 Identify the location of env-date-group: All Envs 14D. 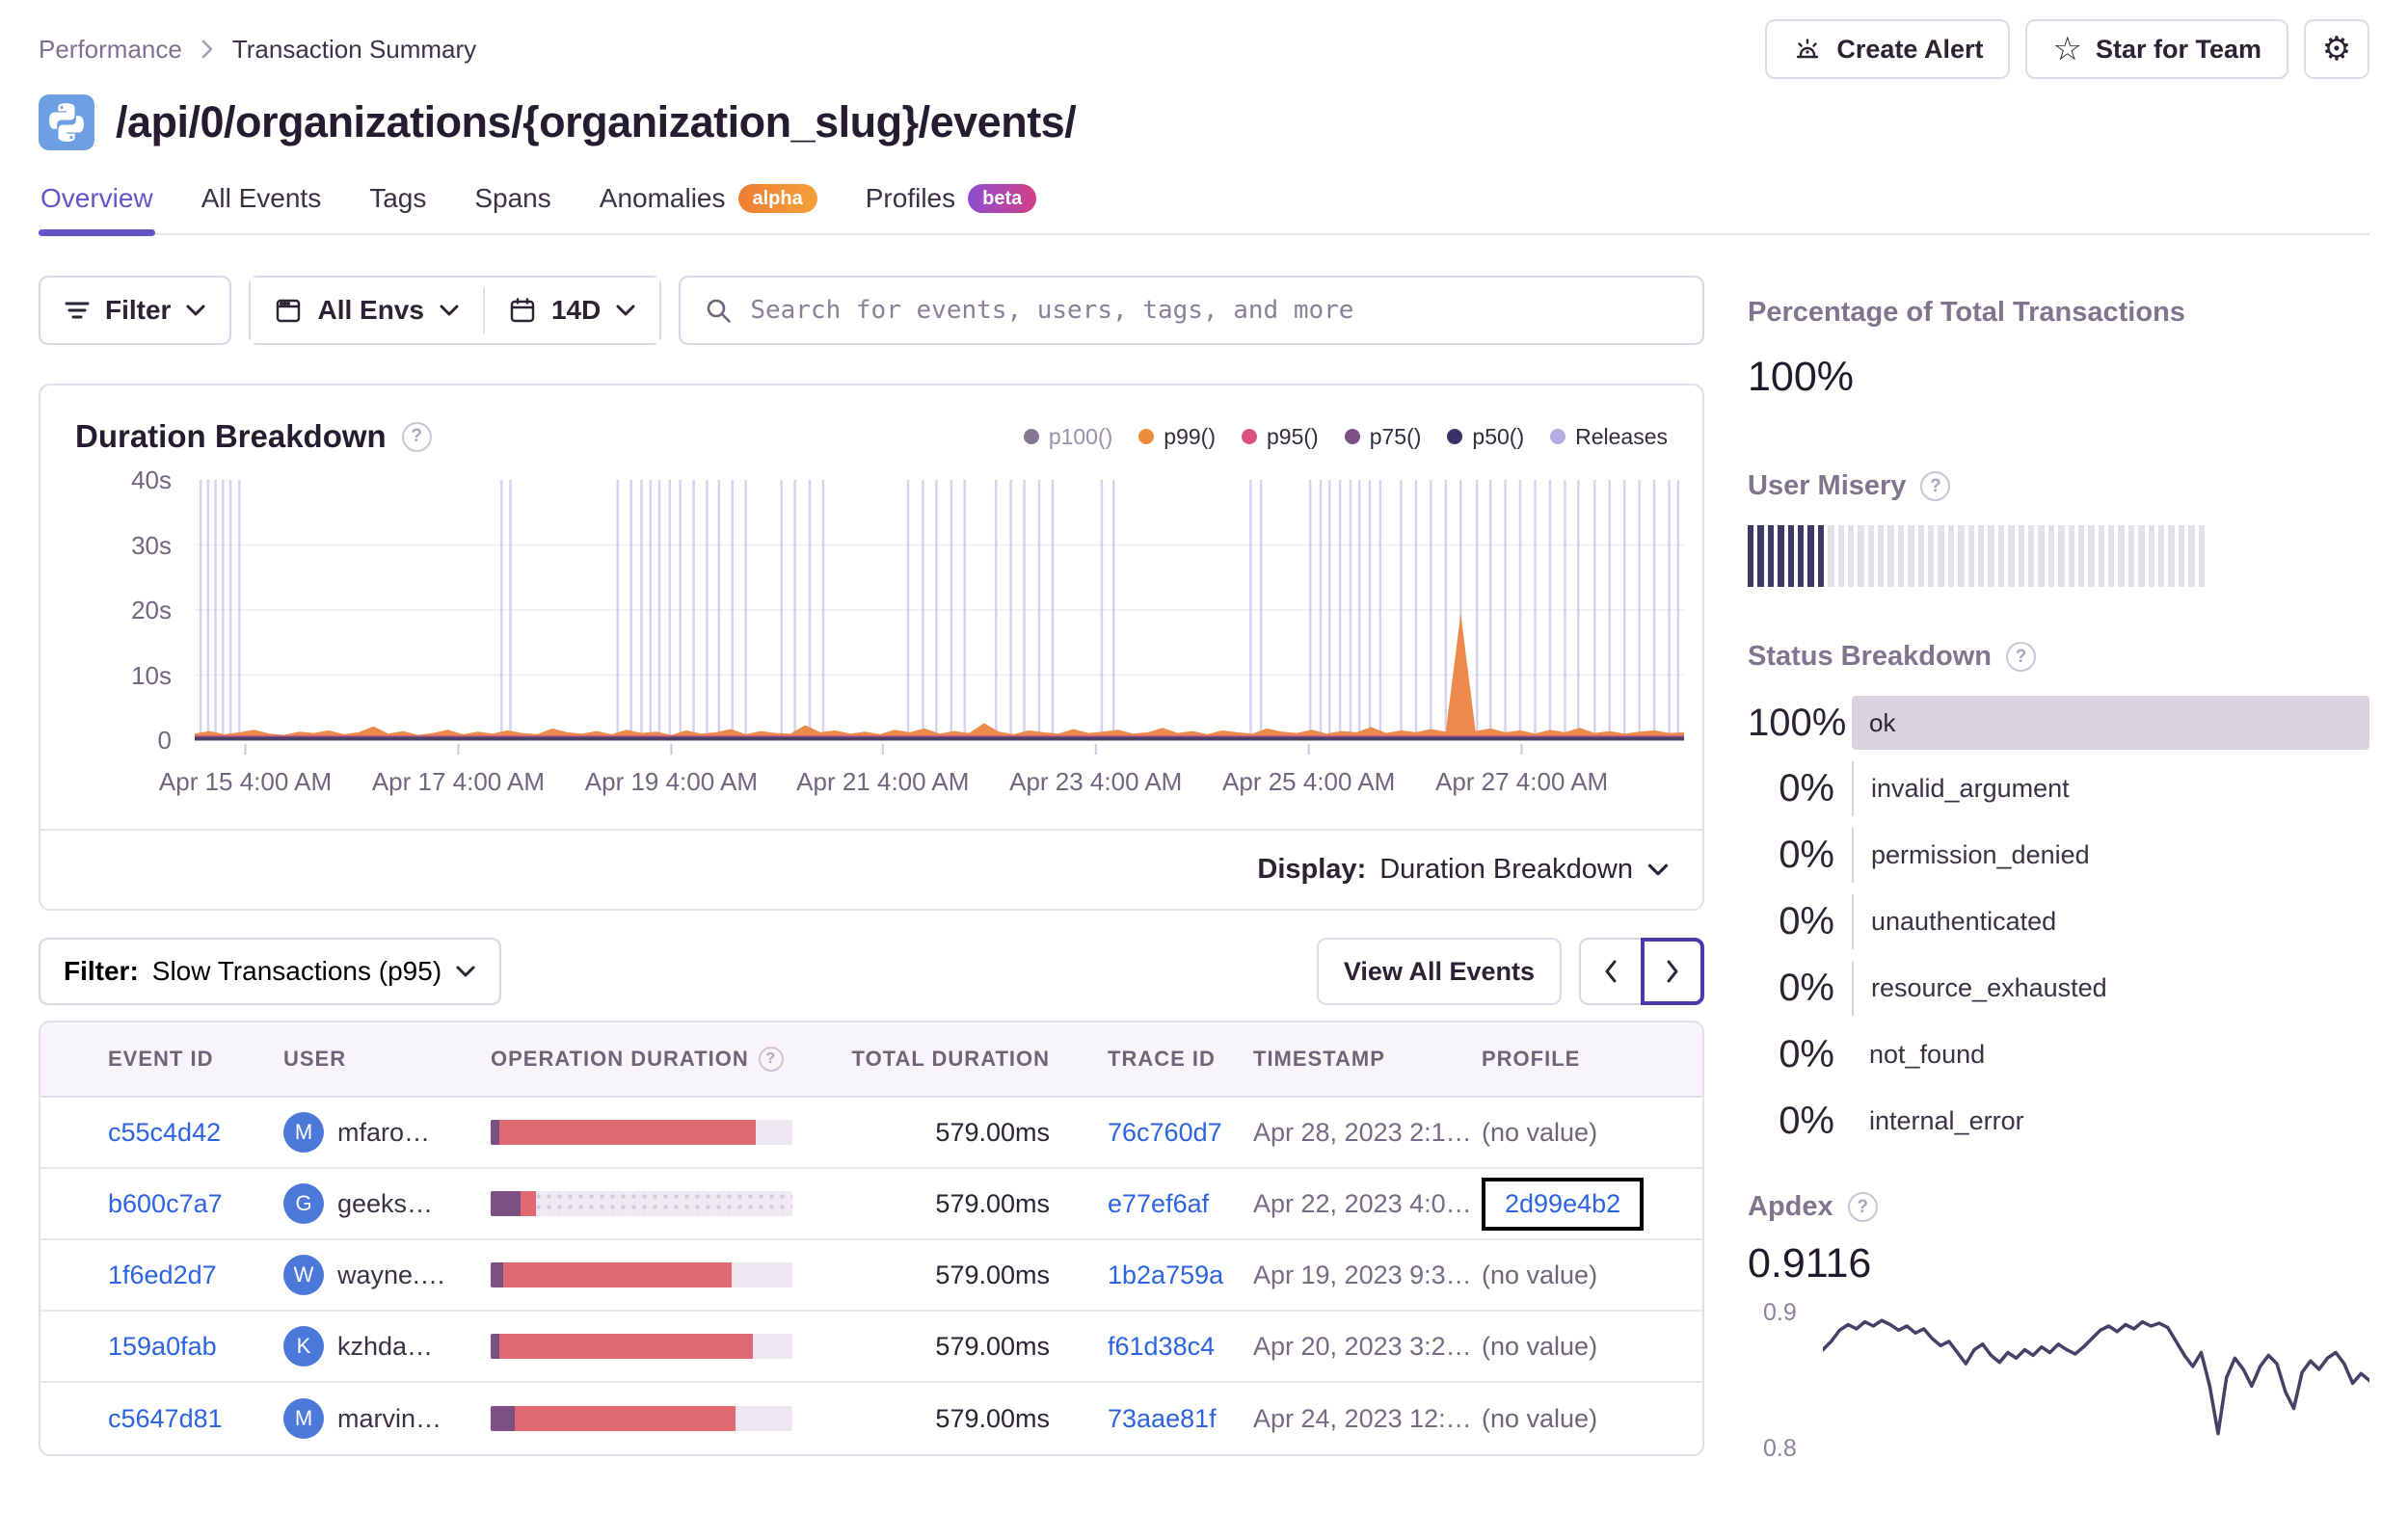
(455, 310).